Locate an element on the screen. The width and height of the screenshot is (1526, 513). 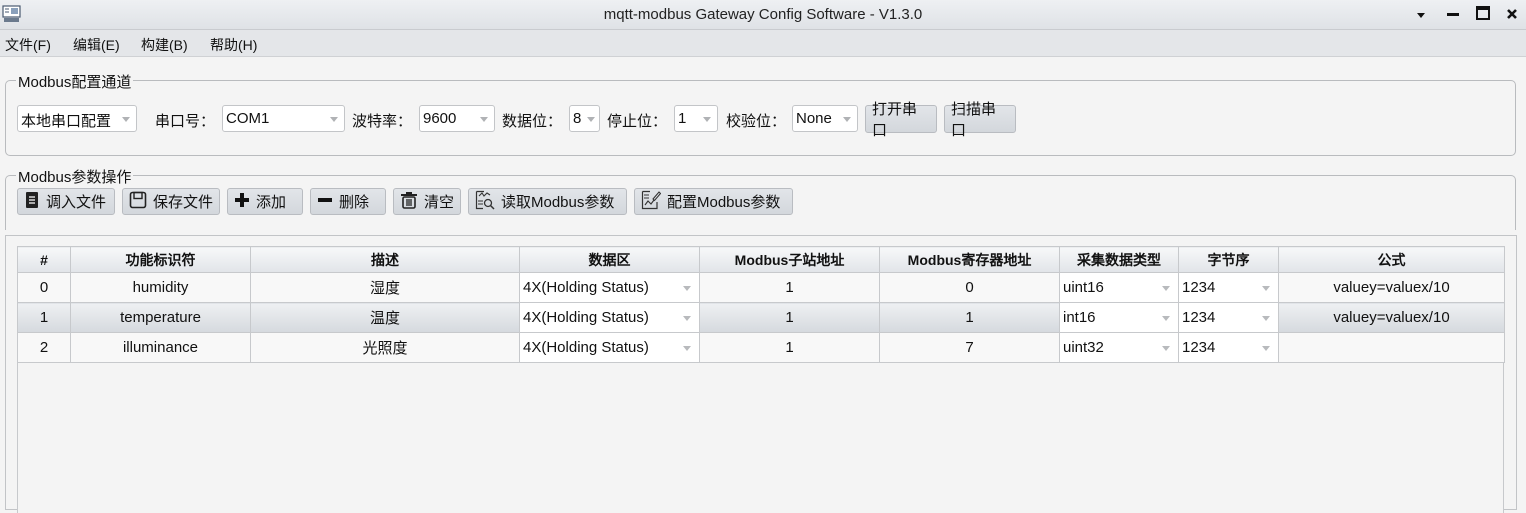
menu-edit: 编辑(E) is located at coordinates (96, 45).